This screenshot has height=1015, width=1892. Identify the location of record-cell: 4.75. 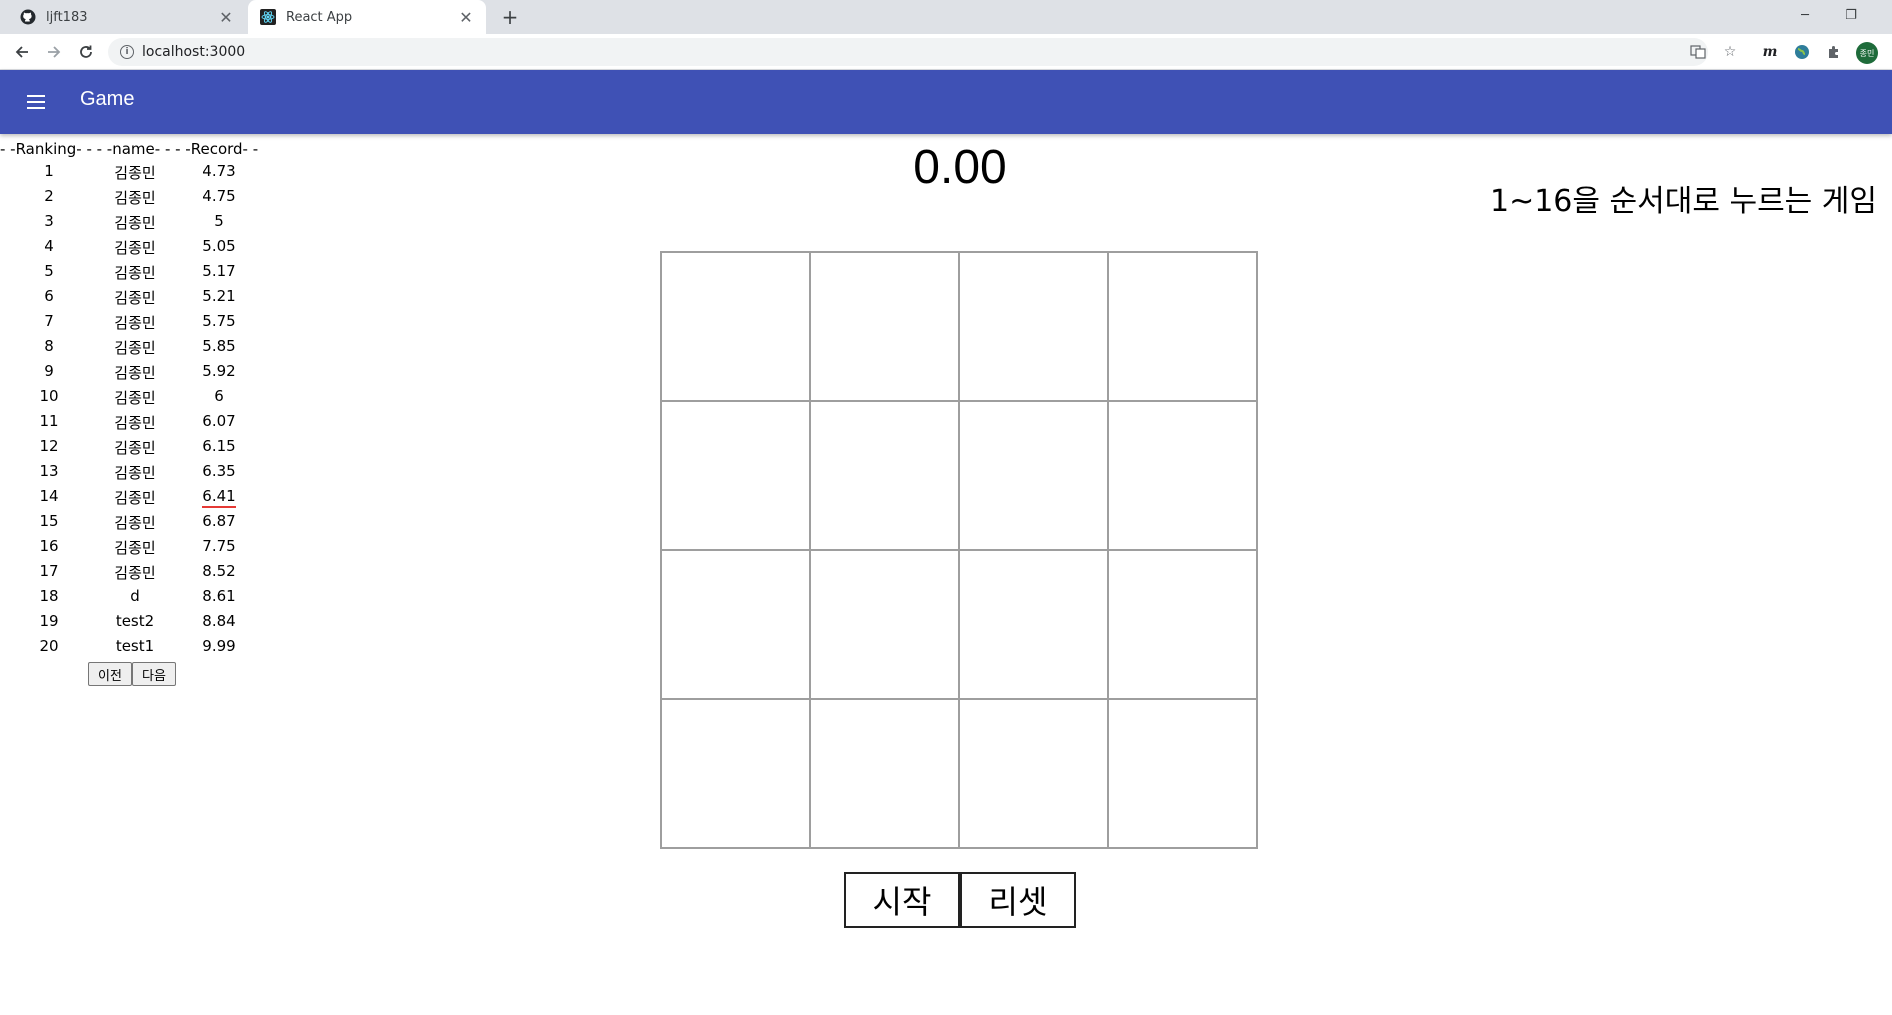
(219, 196).